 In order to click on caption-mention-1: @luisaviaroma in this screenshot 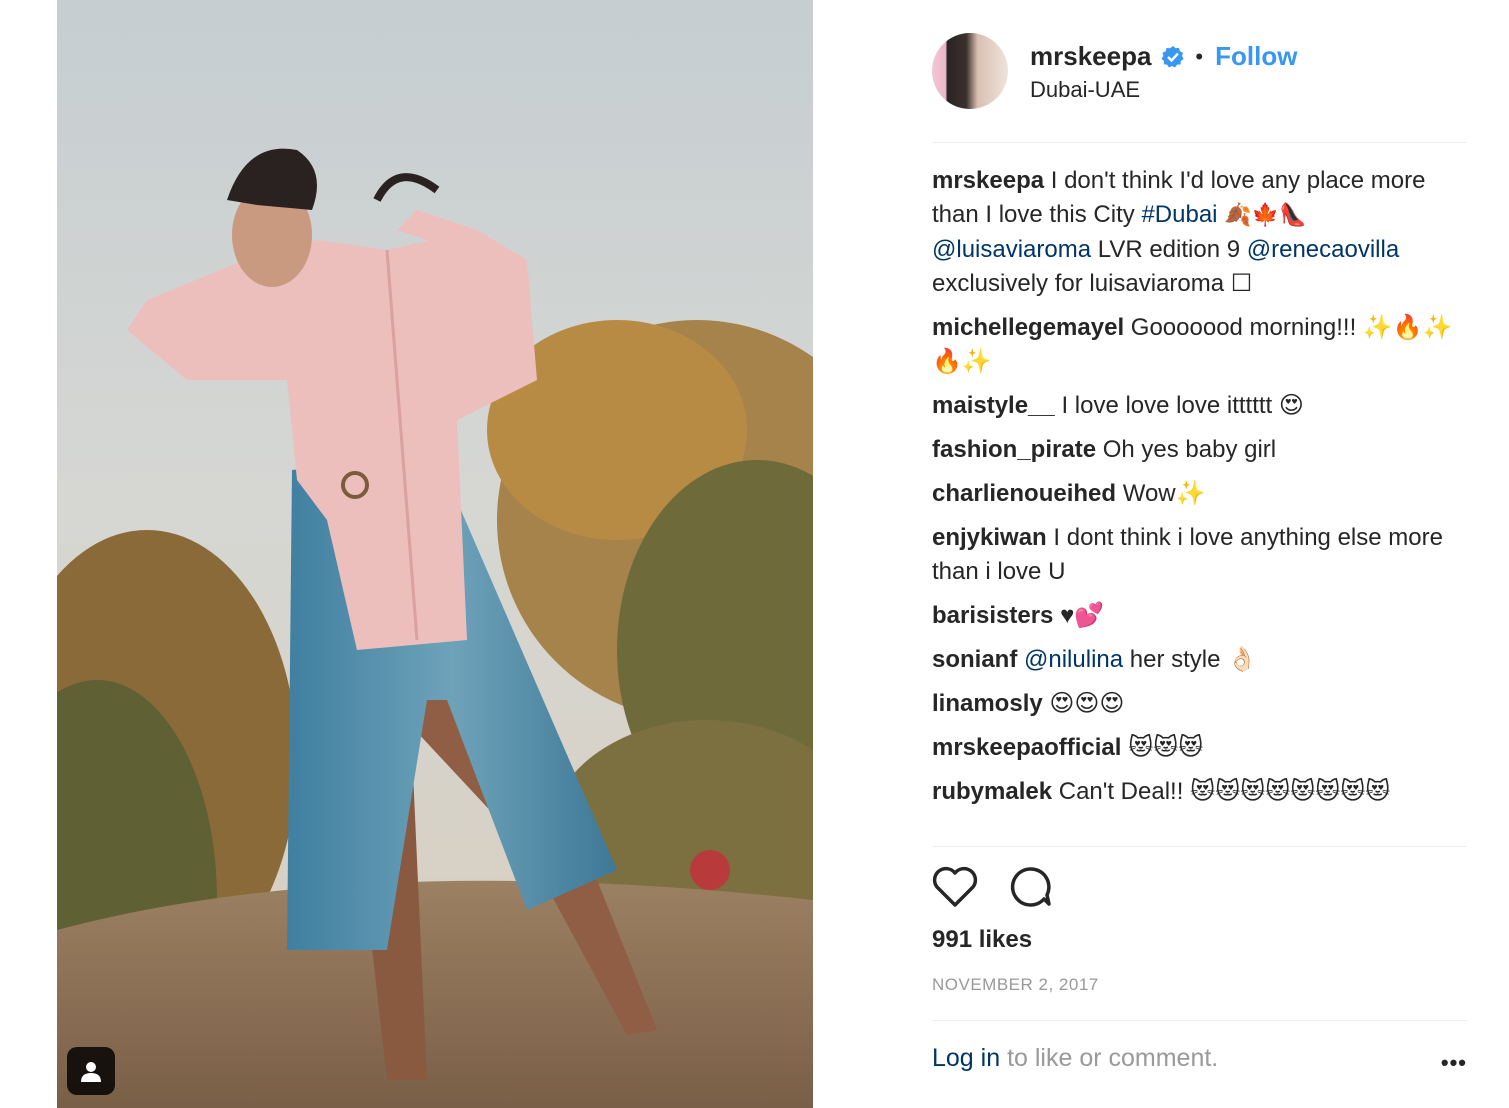, I will do `click(1011, 249)`.